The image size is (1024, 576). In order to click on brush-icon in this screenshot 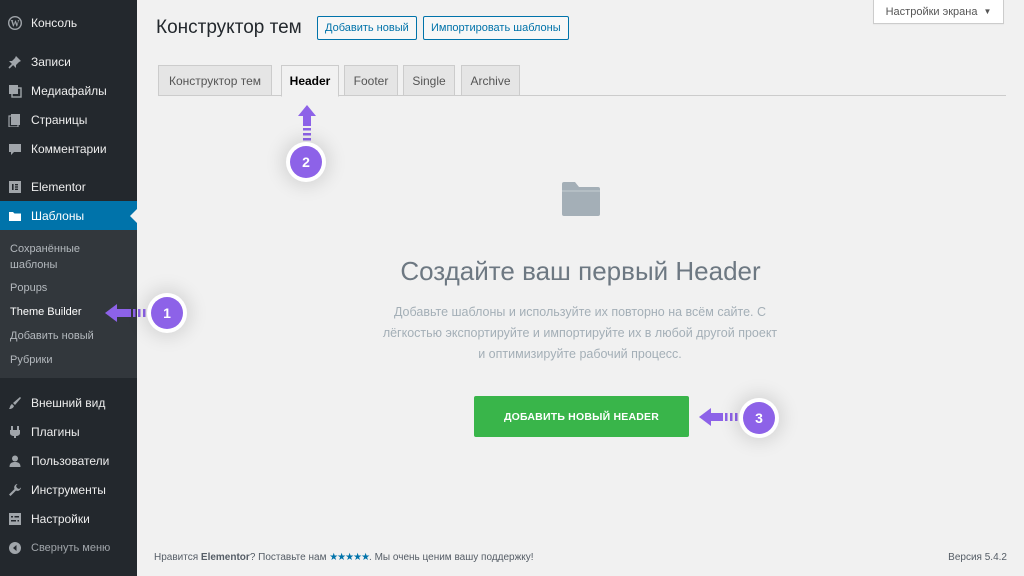, I will do `click(15, 403)`.